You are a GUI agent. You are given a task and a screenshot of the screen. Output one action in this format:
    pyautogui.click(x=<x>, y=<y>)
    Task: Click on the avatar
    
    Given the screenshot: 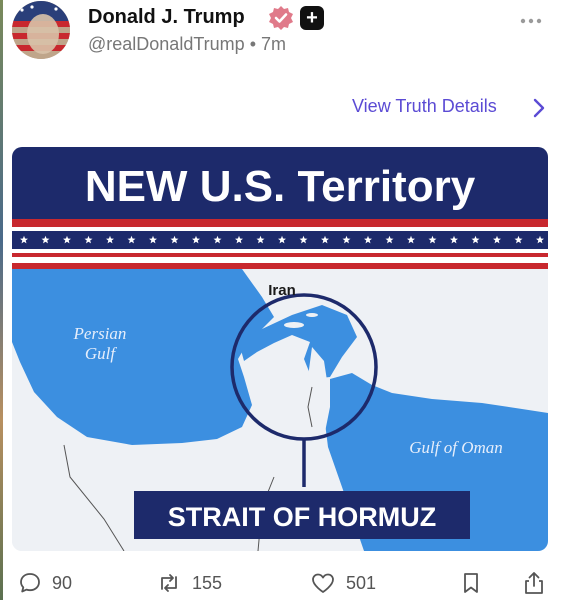 What is the action you would take?
    pyautogui.click(x=41, y=30)
    